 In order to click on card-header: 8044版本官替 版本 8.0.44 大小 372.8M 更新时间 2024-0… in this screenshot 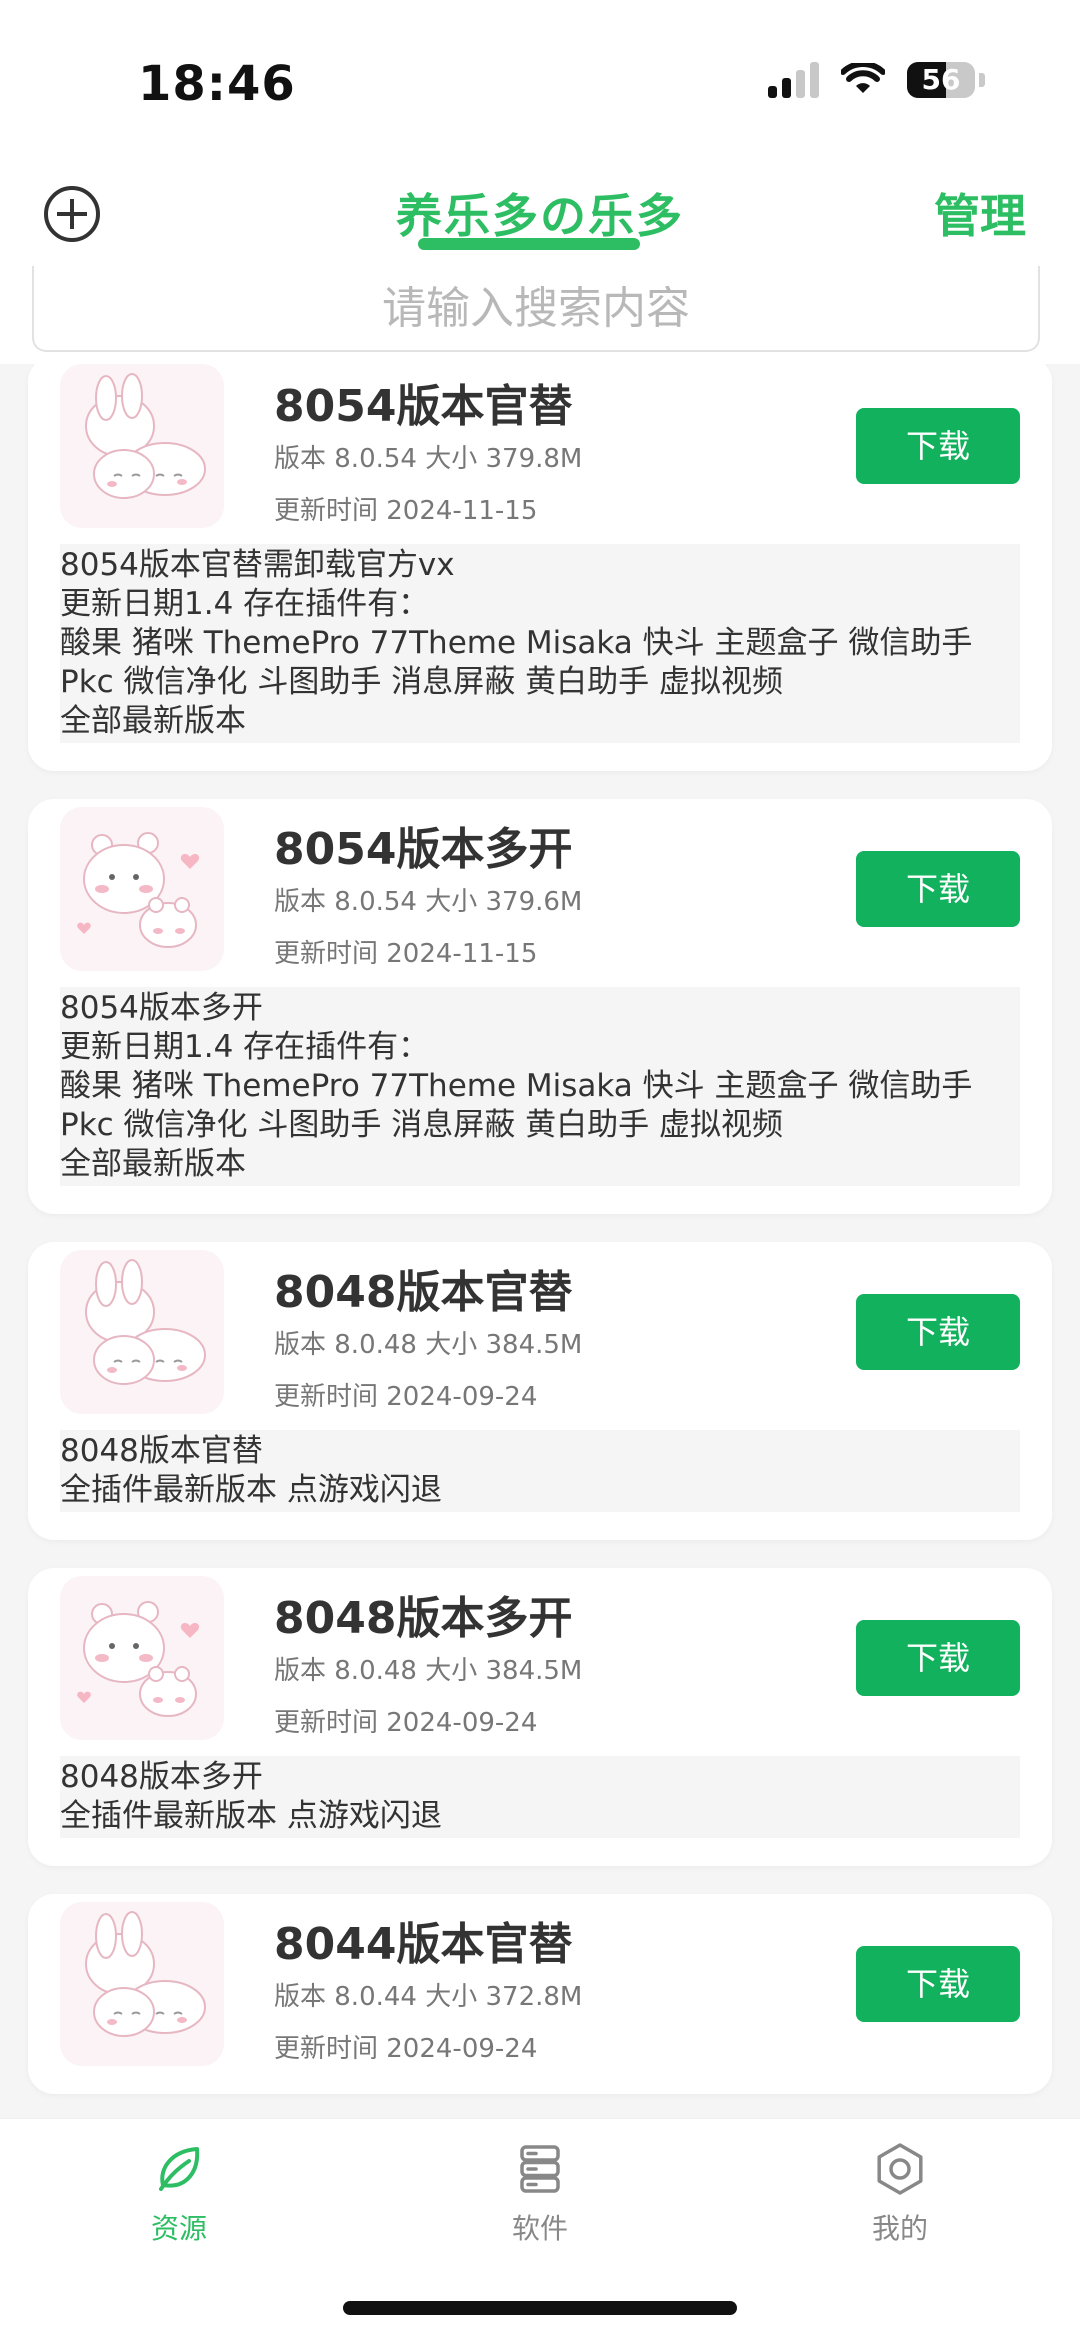, I will do `click(540, 1984)`.